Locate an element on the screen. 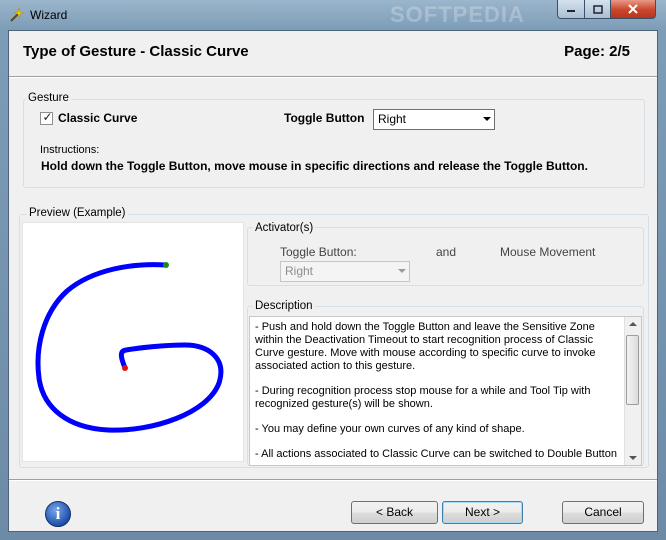  page-indicator: Page: 2/5 is located at coordinates (597, 51).